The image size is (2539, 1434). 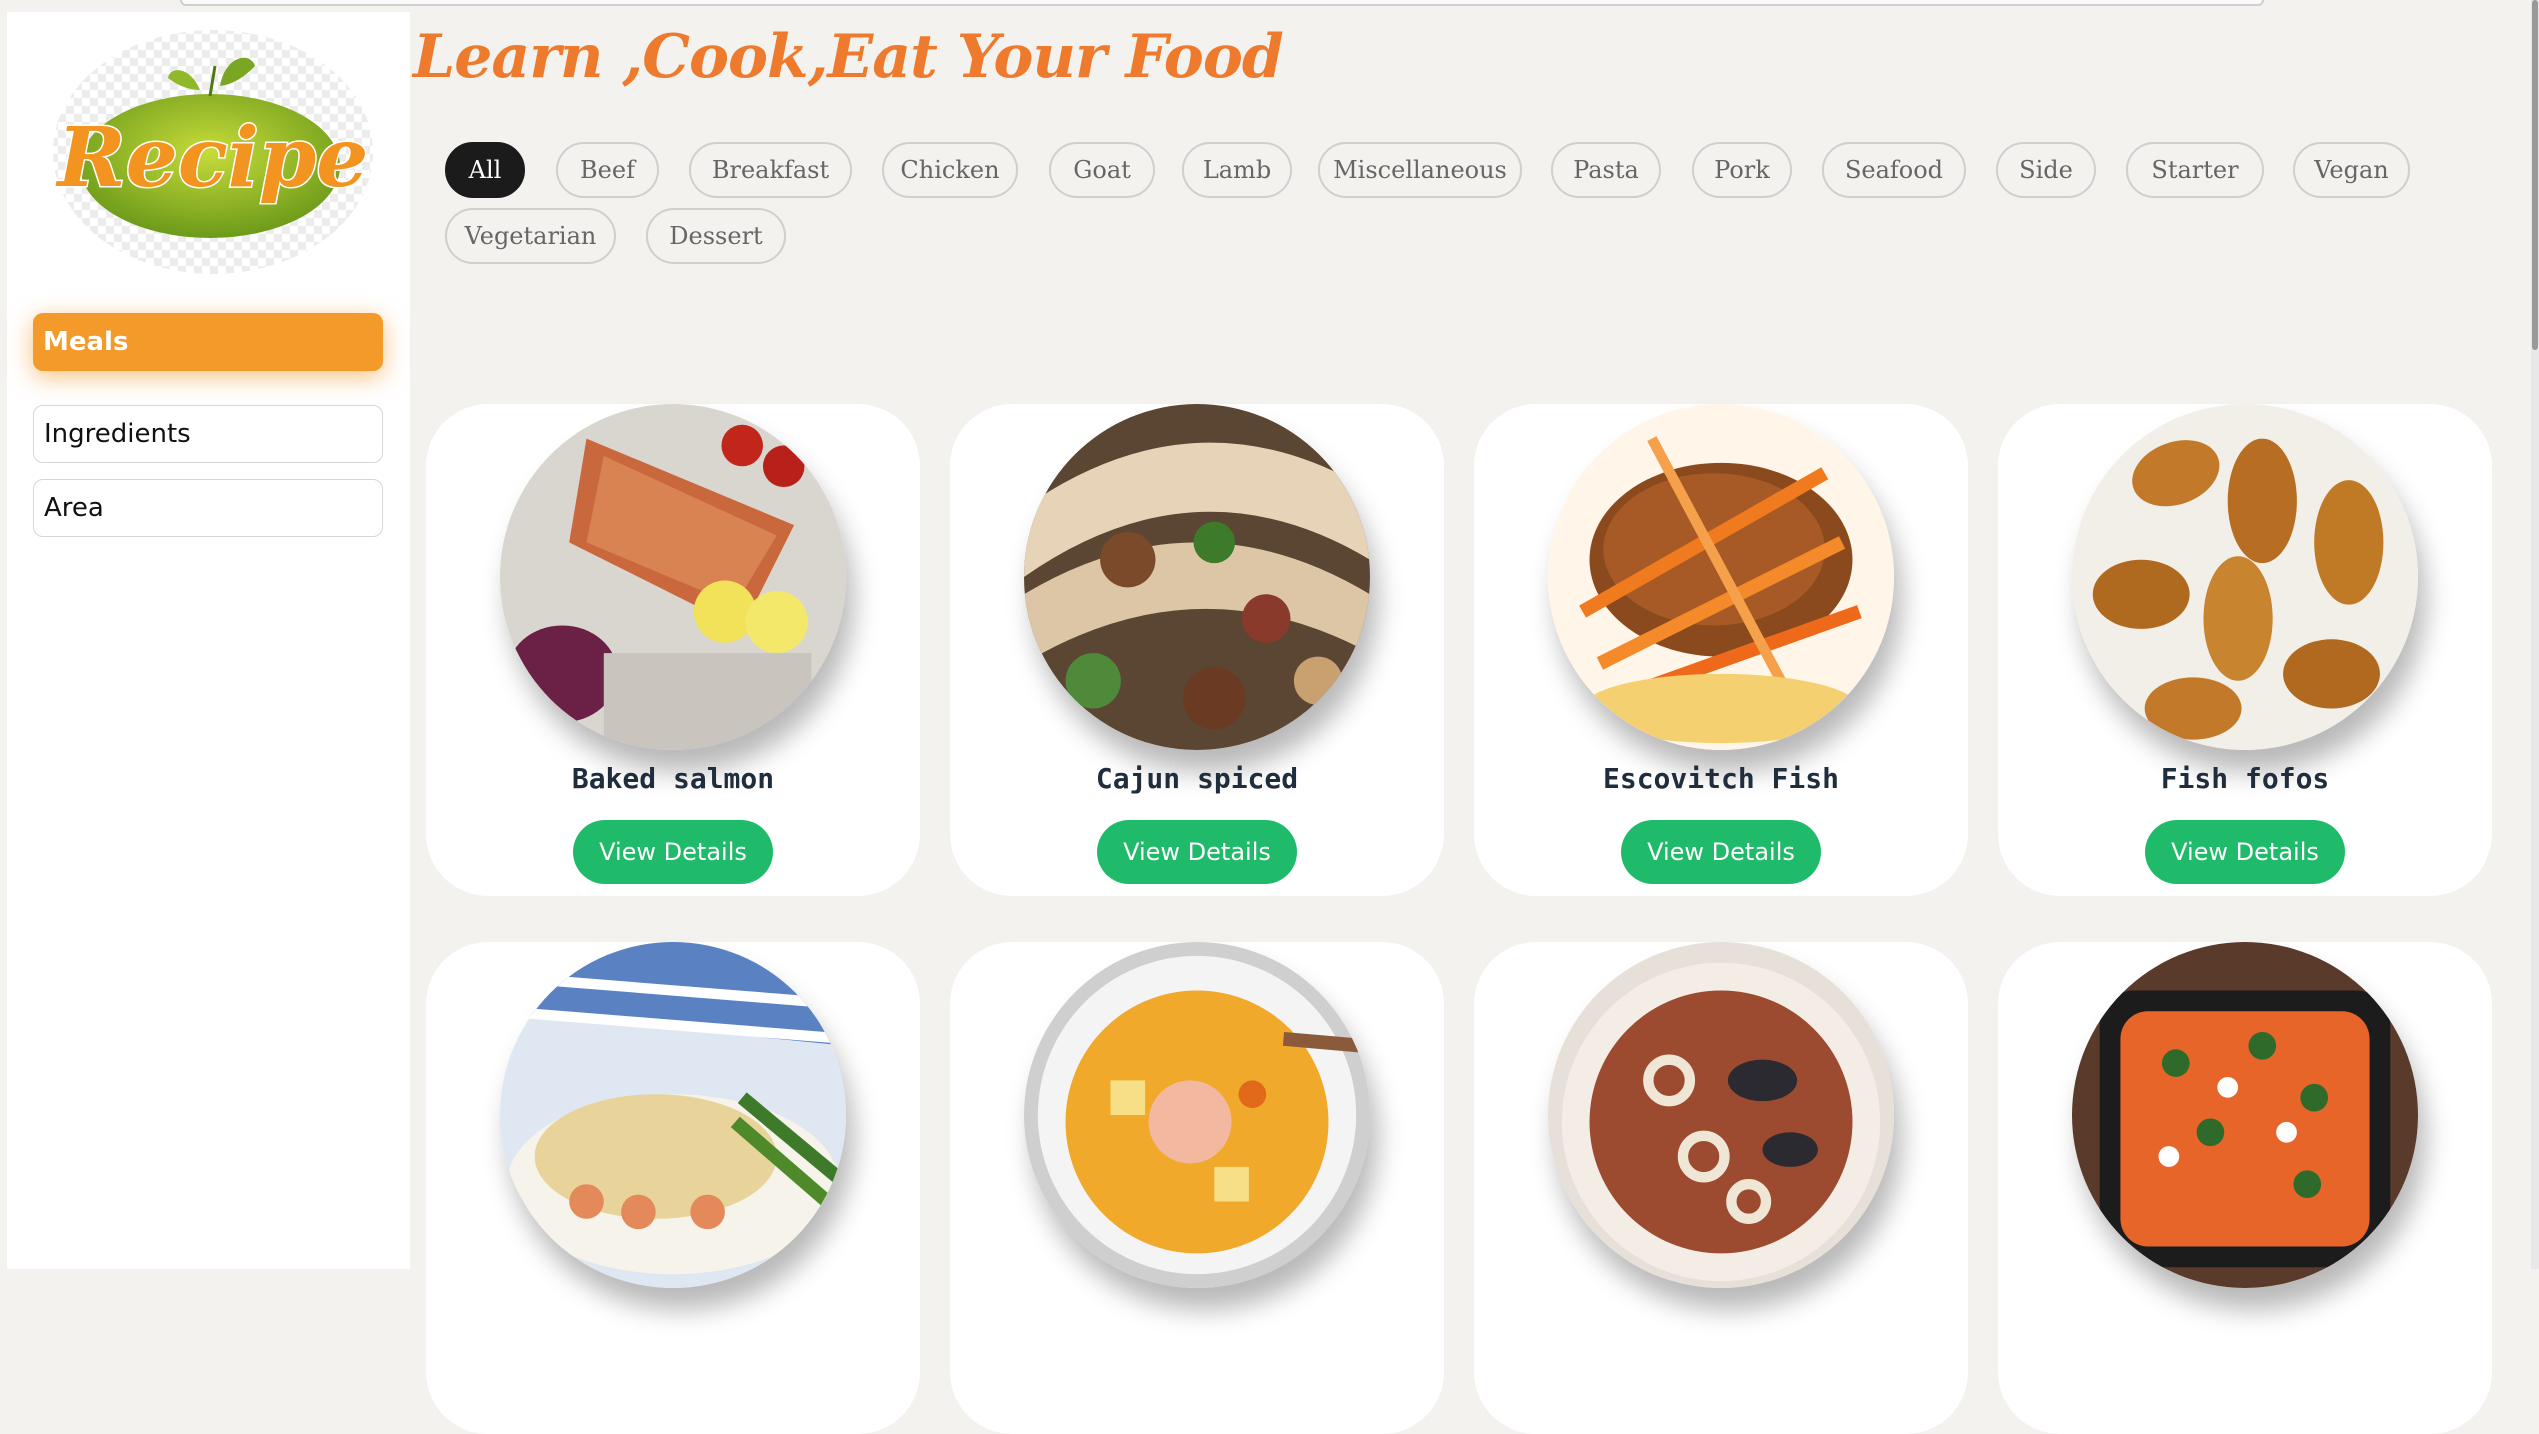 What do you see at coordinates (950, 170) in the screenshot?
I see `filter-chip-chicken: Chicken` at bounding box center [950, 170].